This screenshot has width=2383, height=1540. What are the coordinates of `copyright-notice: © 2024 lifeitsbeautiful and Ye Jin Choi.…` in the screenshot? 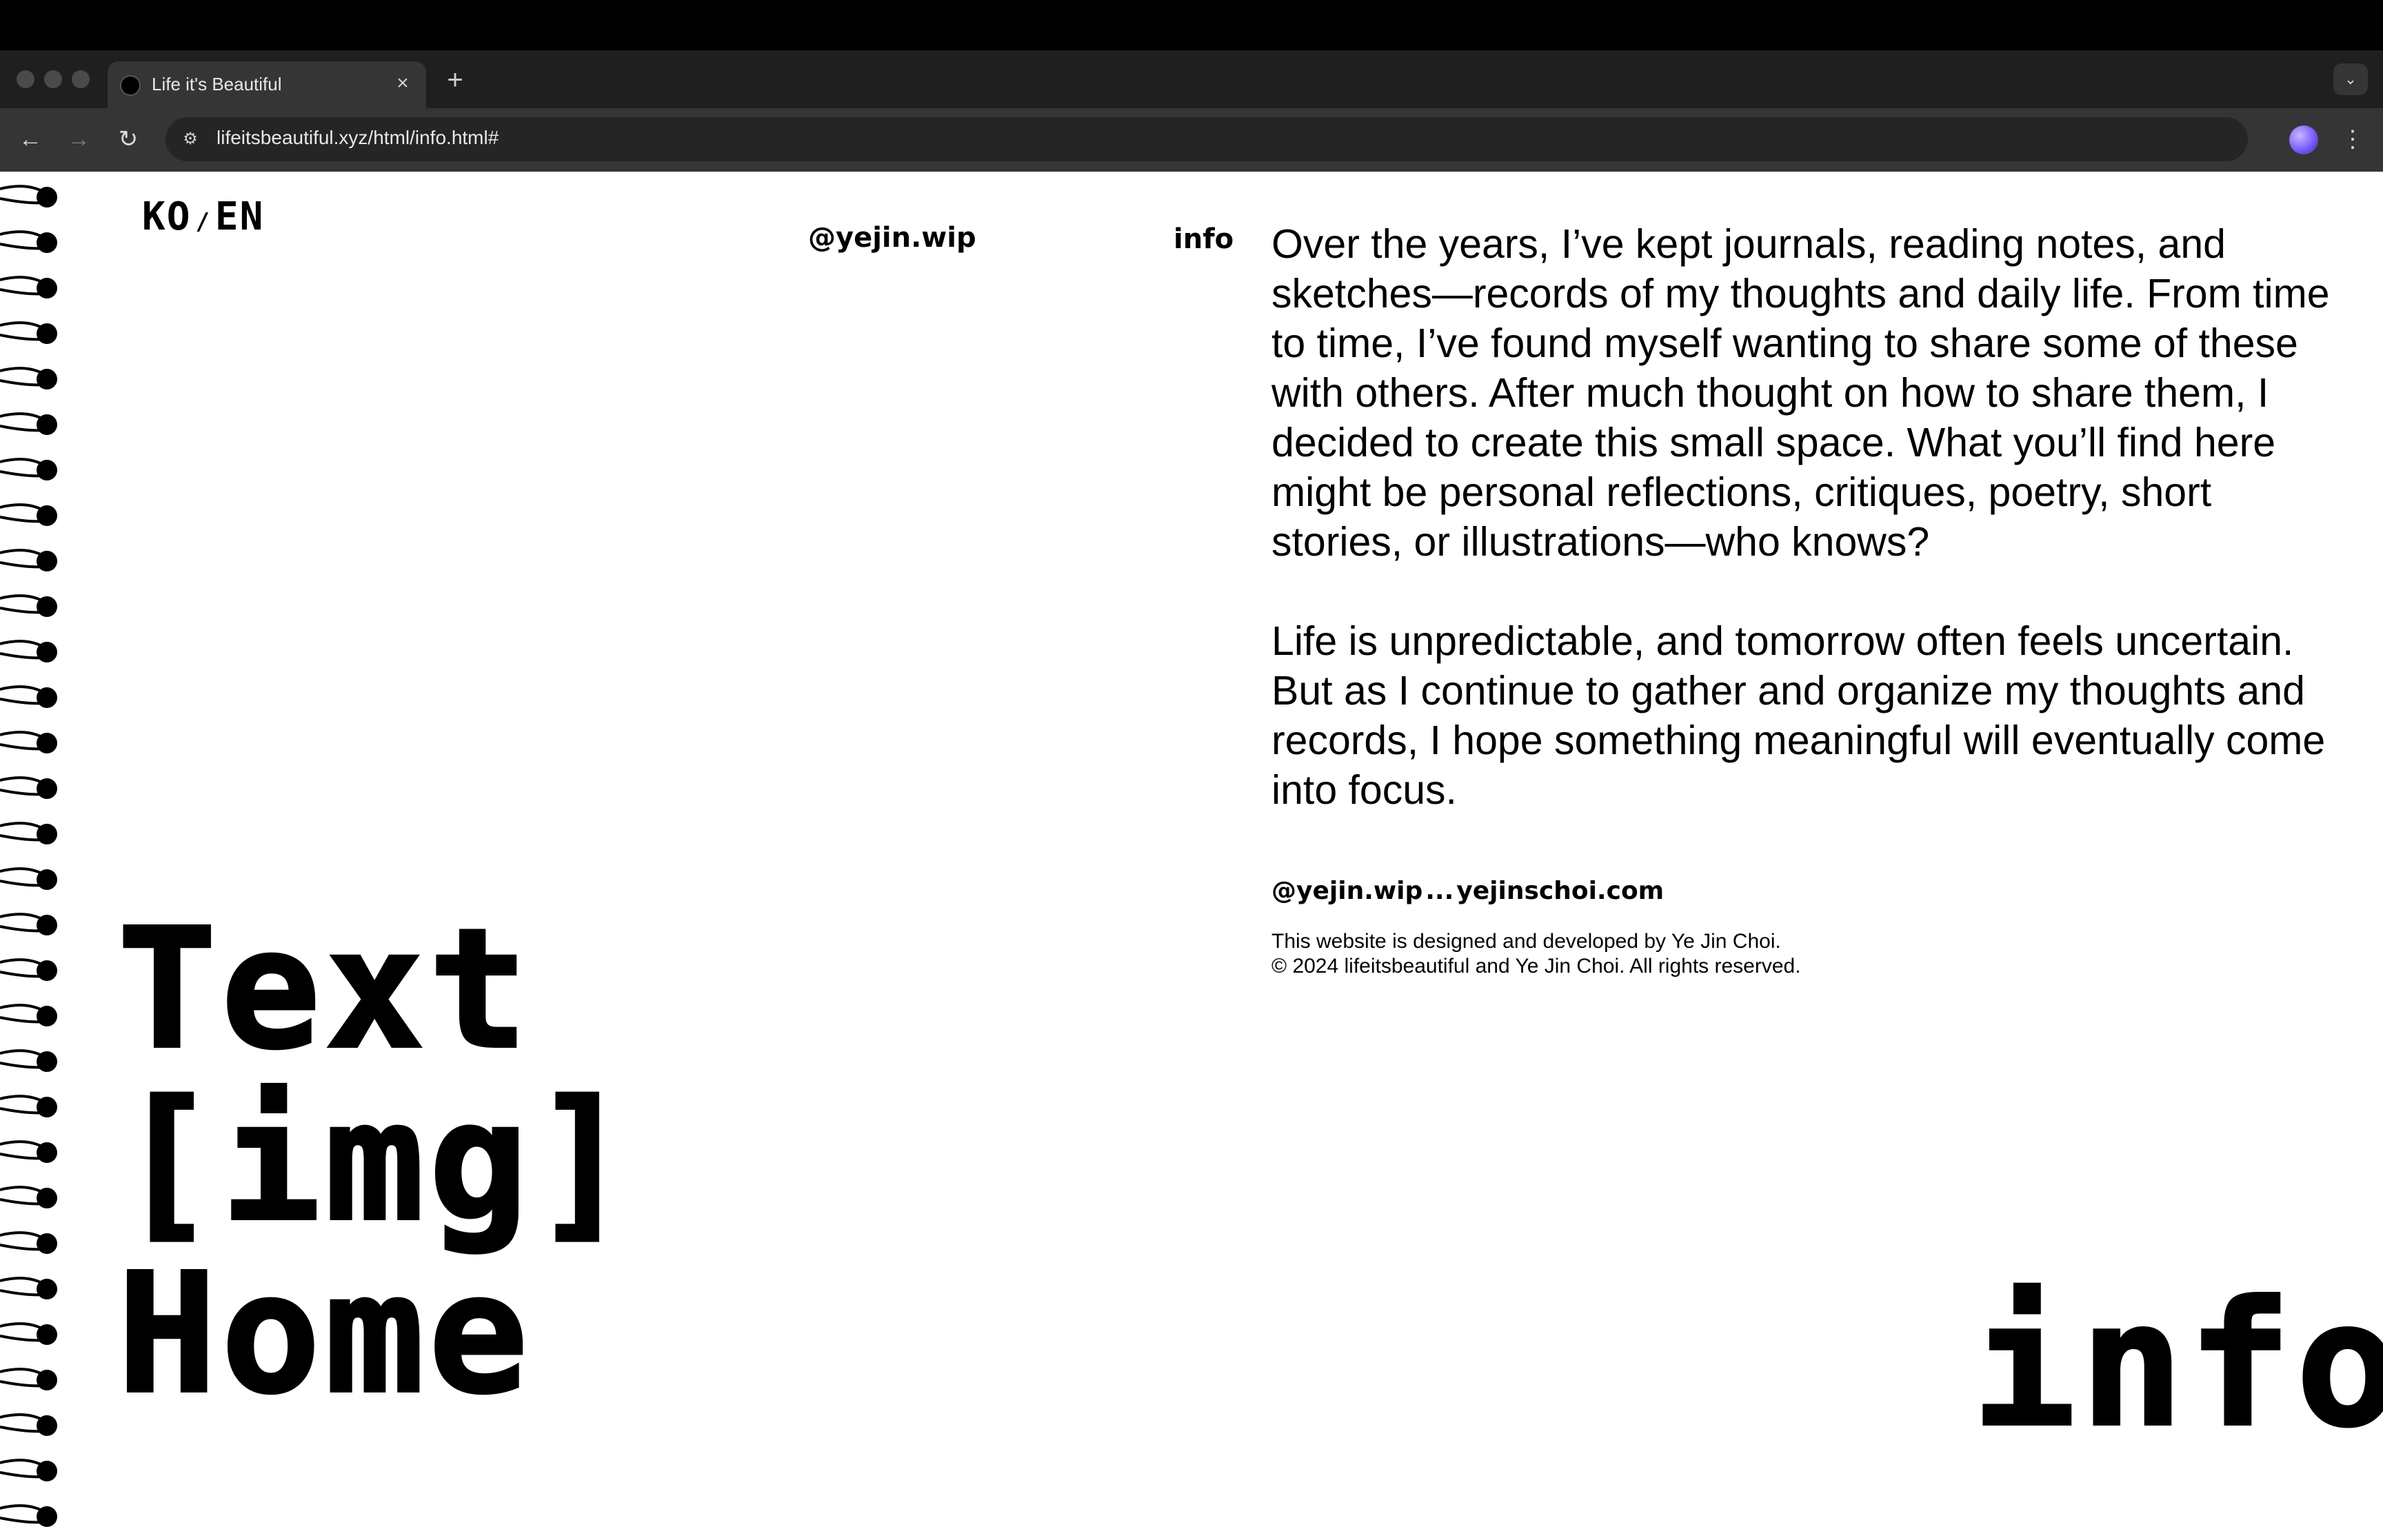 It's located at (1536, 966).